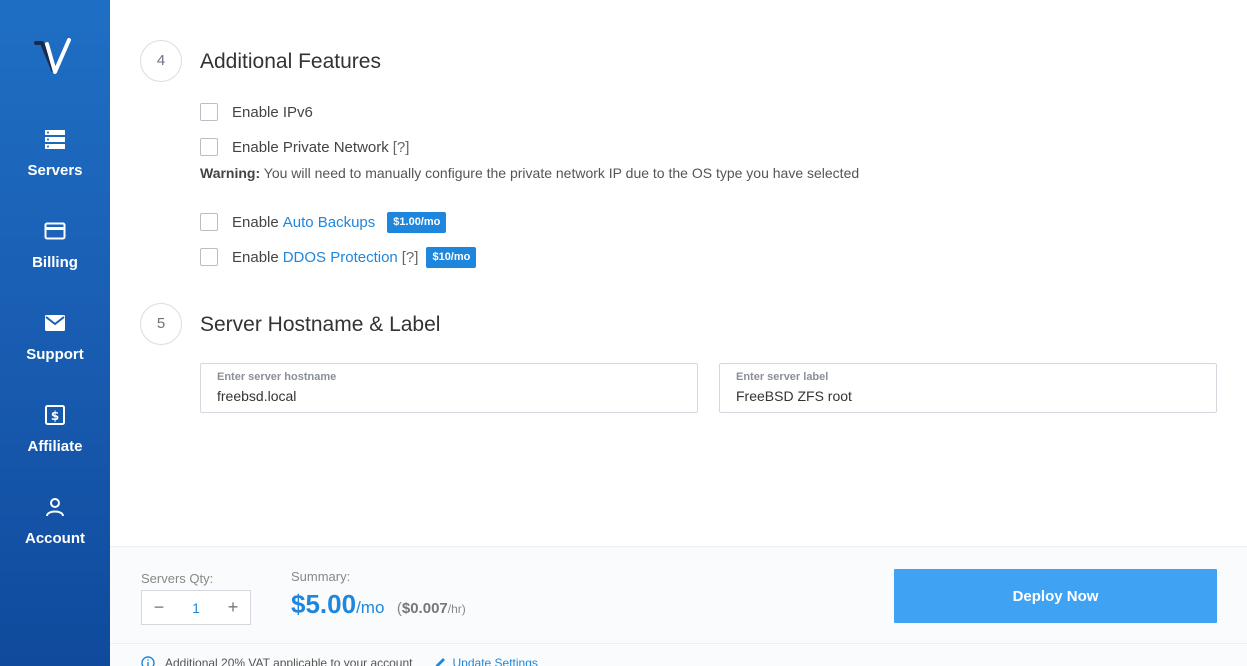 Image resolution: width=1247 pixels, height=666 pixels. What do you see at coordinates (277, 377) in the screenshot?
I see `hostname-field-label: Enter server hostname` at bounding box center [277, 377].